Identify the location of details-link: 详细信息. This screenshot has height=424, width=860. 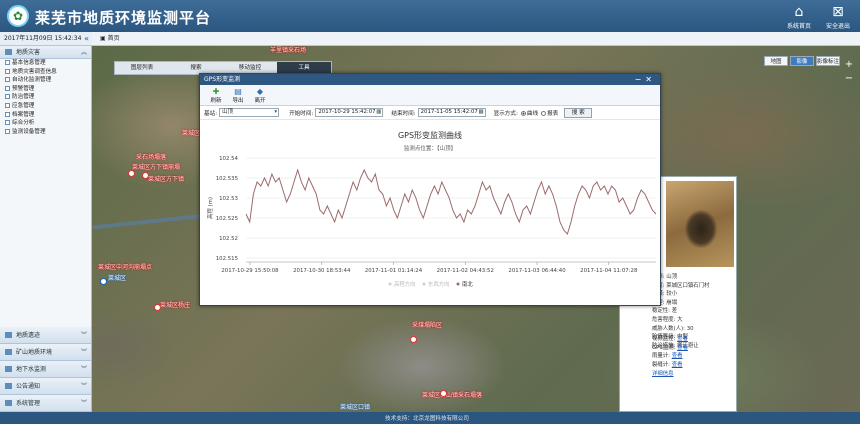
(663, 373).